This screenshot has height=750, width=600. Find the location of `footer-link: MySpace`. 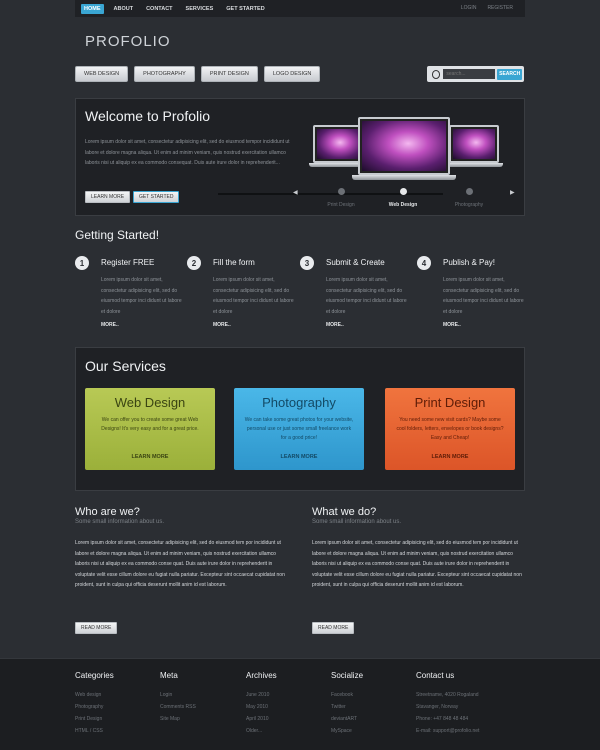

footer-link: MySpace is located at coordinates (347, 731).